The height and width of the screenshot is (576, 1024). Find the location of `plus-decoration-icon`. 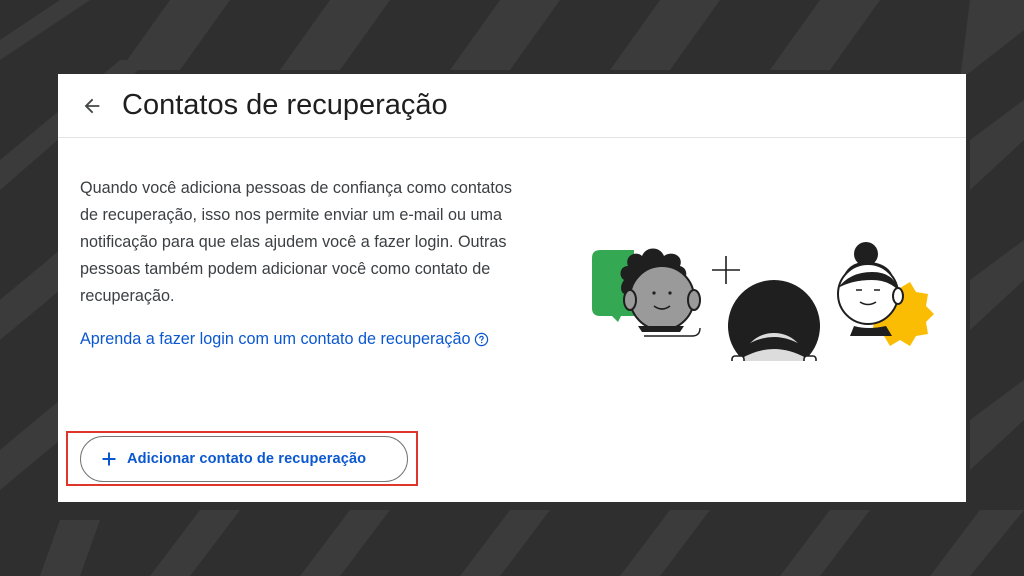

plus-decoration-icon is located at coordinates (726, 270).